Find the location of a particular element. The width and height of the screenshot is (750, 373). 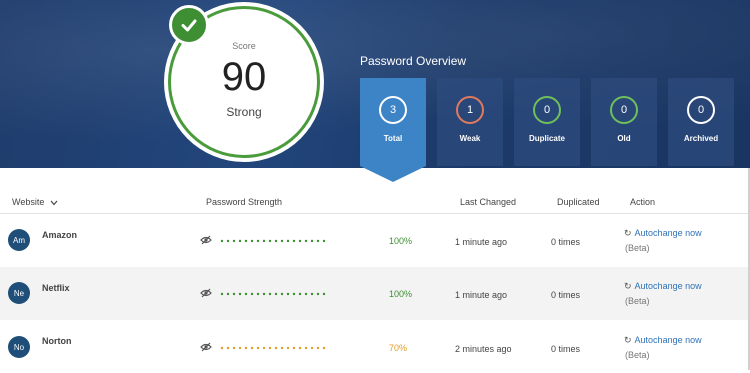

overview-tile-archived: 0 Archived is located at coordinates (701, 122).